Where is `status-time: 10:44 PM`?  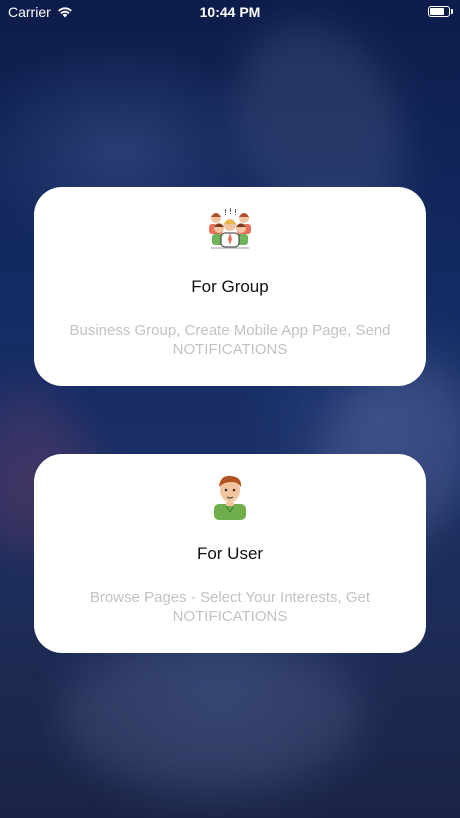 status-time: 10:44 PM is located at coordinates (230, 12).